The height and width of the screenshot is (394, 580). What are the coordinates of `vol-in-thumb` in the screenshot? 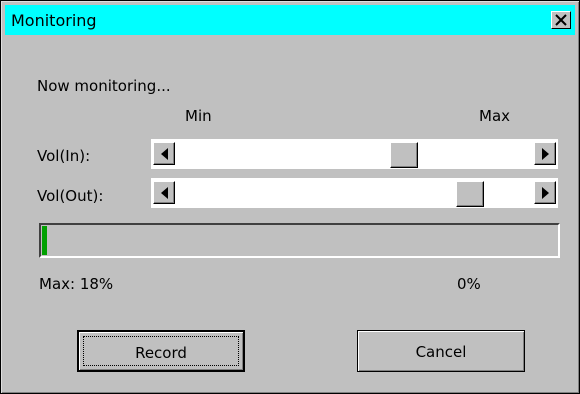 It's located at (404, 155).